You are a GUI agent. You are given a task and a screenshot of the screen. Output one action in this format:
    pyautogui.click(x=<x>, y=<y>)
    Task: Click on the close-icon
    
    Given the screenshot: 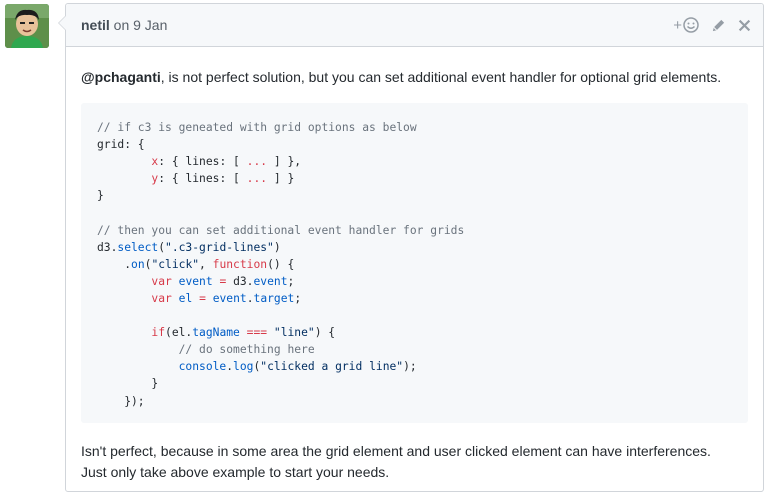 What is the action you would take?
    pyautogui.click(x=744, y=25)
    